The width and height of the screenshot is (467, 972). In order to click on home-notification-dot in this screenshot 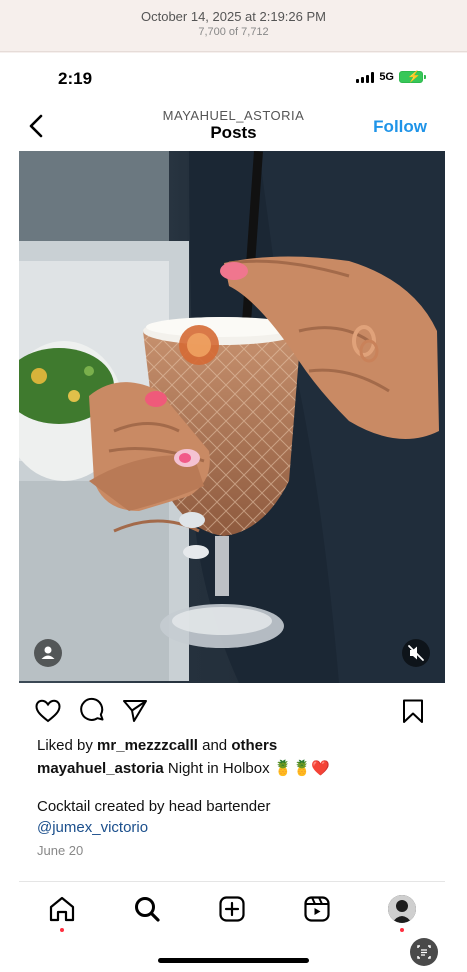, I will do `click(62, 930)`.